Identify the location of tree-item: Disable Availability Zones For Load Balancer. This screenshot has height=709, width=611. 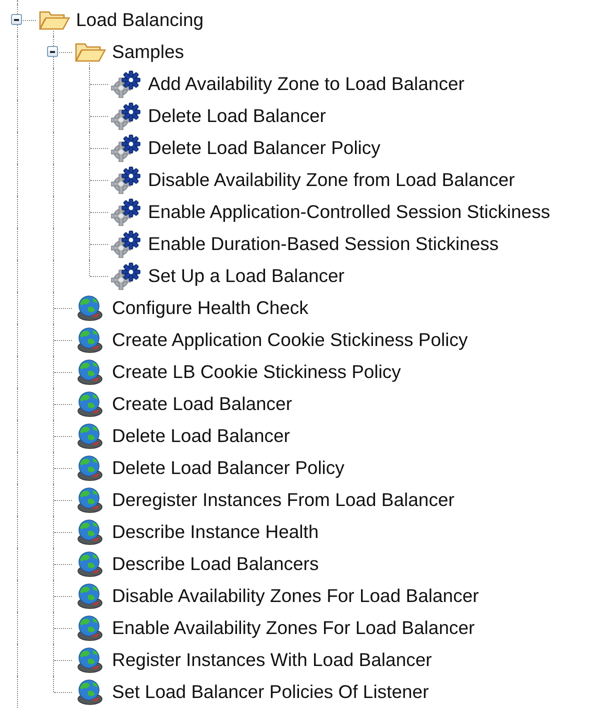
(293, 596).